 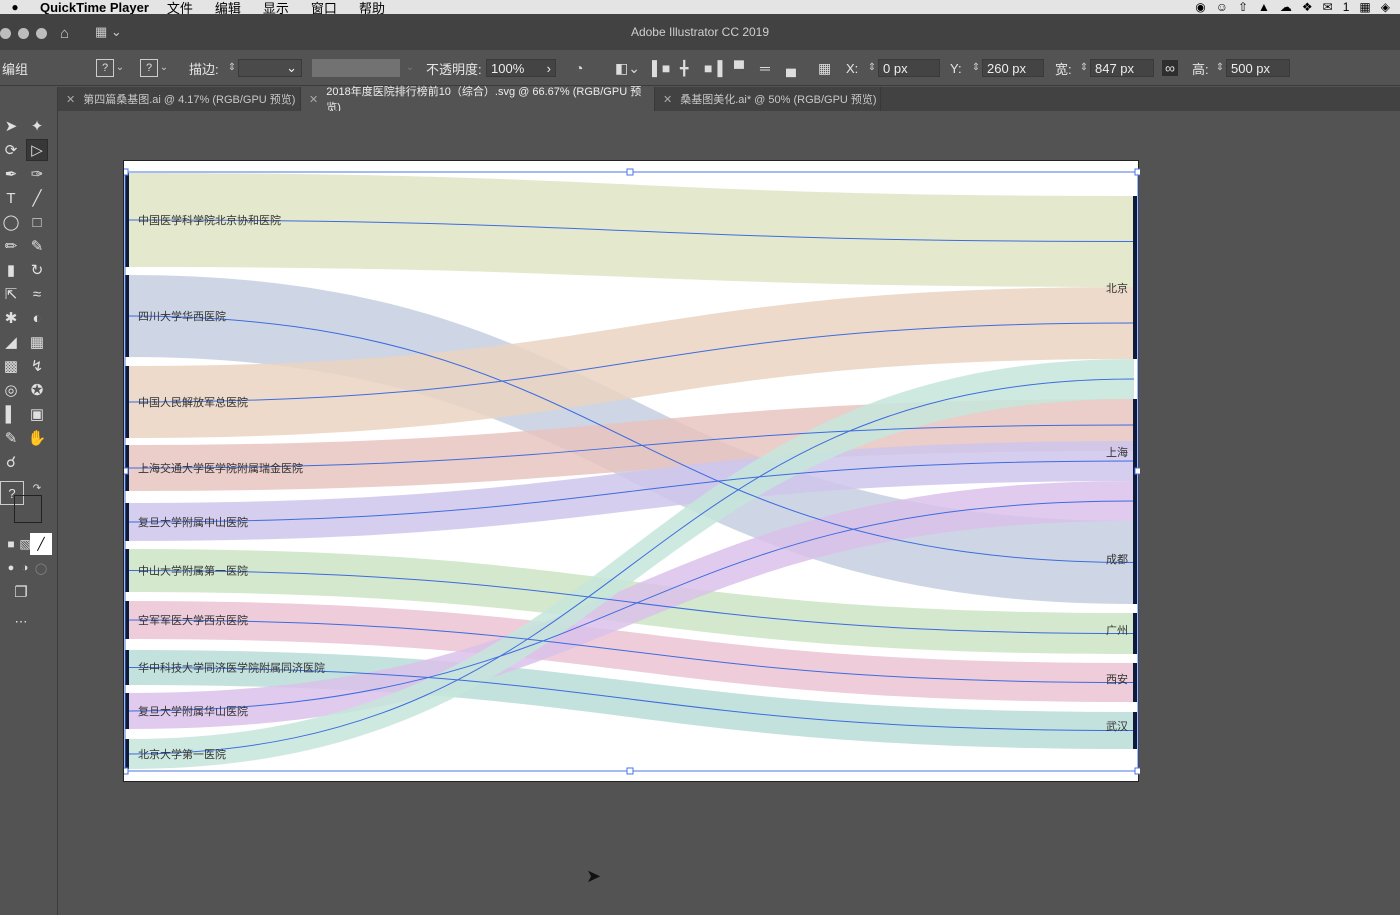 I want to click on sankey-target-label: 成都, so click(x=1117, y=559).